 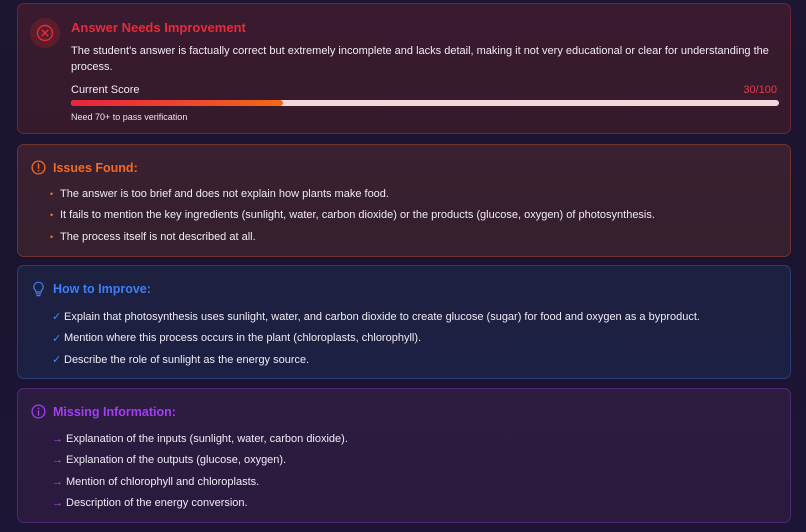 I want to click on close-circle-icon, so click(x=45, y=33).